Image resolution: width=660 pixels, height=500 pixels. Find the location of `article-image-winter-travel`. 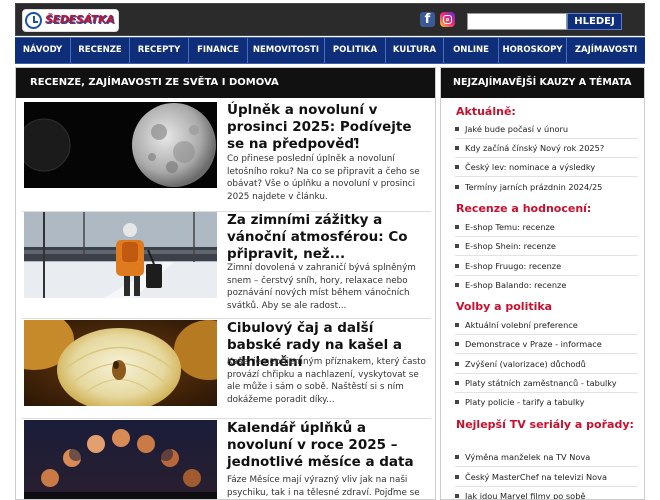

article-image-winter-travel is located at coordinates (120, 255).